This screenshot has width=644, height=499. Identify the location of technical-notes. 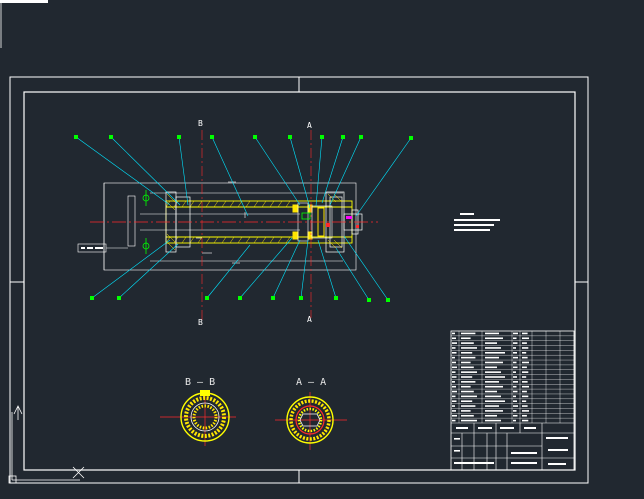
(477, 222).